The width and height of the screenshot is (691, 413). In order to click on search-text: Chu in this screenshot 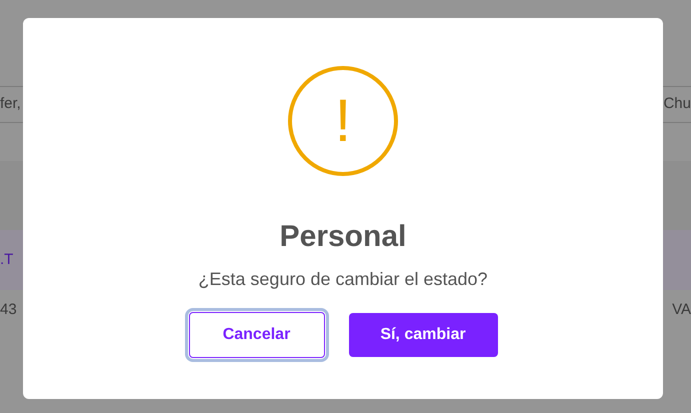, I will do `click(677, 104)`.